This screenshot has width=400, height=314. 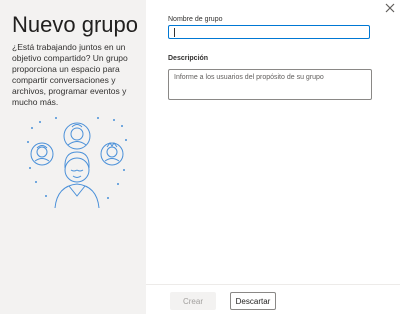 I want to click on footer-divider, so click(x=273, y=284).